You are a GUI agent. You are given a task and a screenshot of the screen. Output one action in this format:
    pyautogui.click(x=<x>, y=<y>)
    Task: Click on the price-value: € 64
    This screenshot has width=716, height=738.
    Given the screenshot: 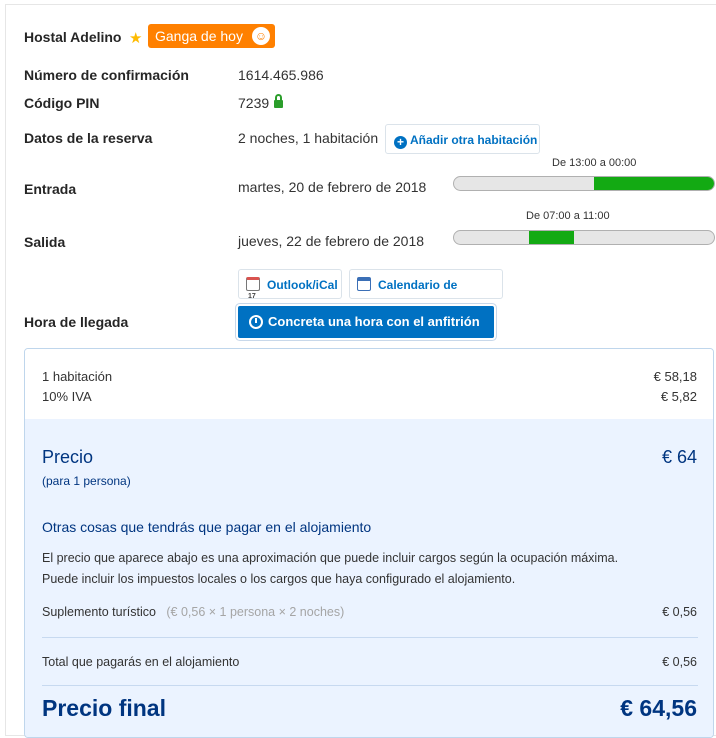 What is the action you would take?
    pyautogui.click(x=679, y=457)
    